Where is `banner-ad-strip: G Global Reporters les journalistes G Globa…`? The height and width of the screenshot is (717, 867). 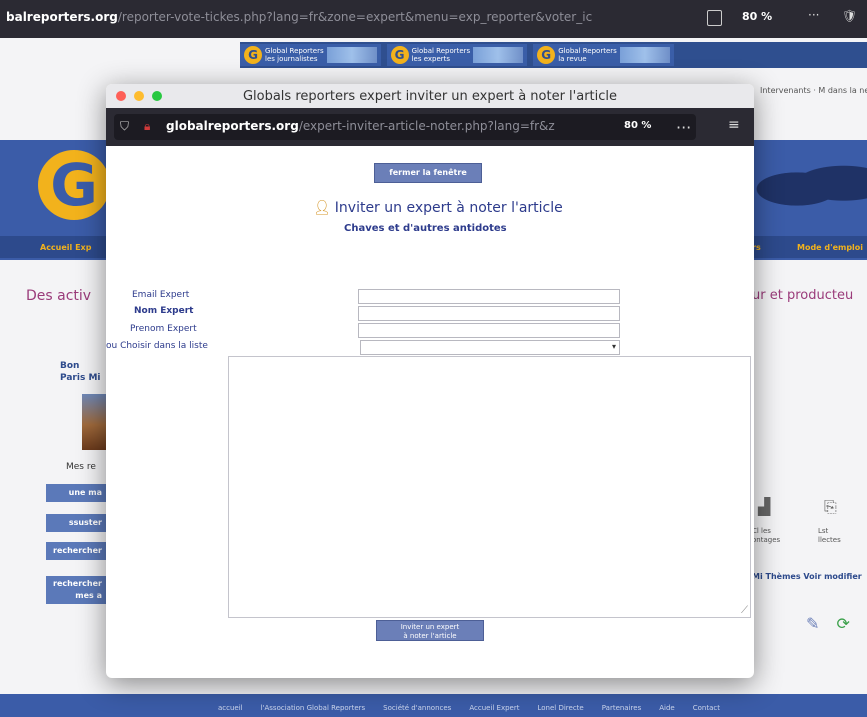
banner-ad-strip: G Global Reporters les journalistes G Globa… is located at coordinates (553, 55).